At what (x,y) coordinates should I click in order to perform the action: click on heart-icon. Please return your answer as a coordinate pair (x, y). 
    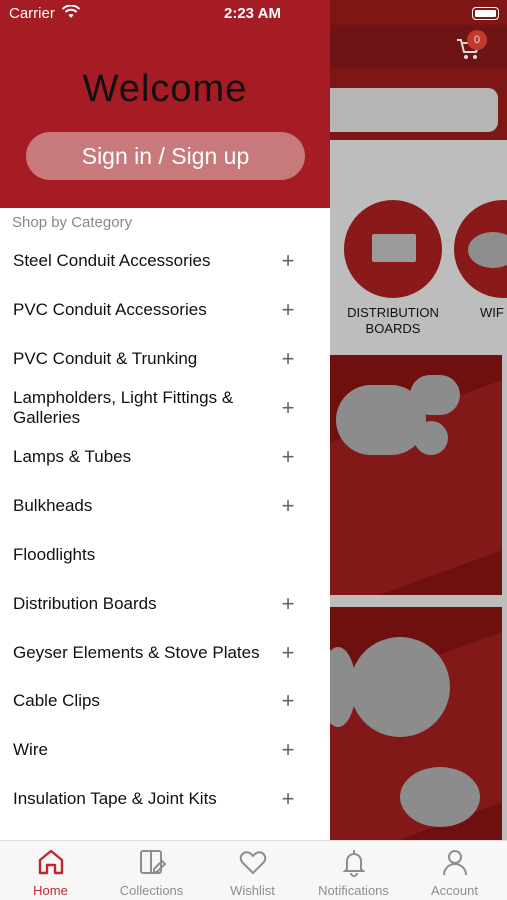
    Looking at the image, I should click on (253, 863).